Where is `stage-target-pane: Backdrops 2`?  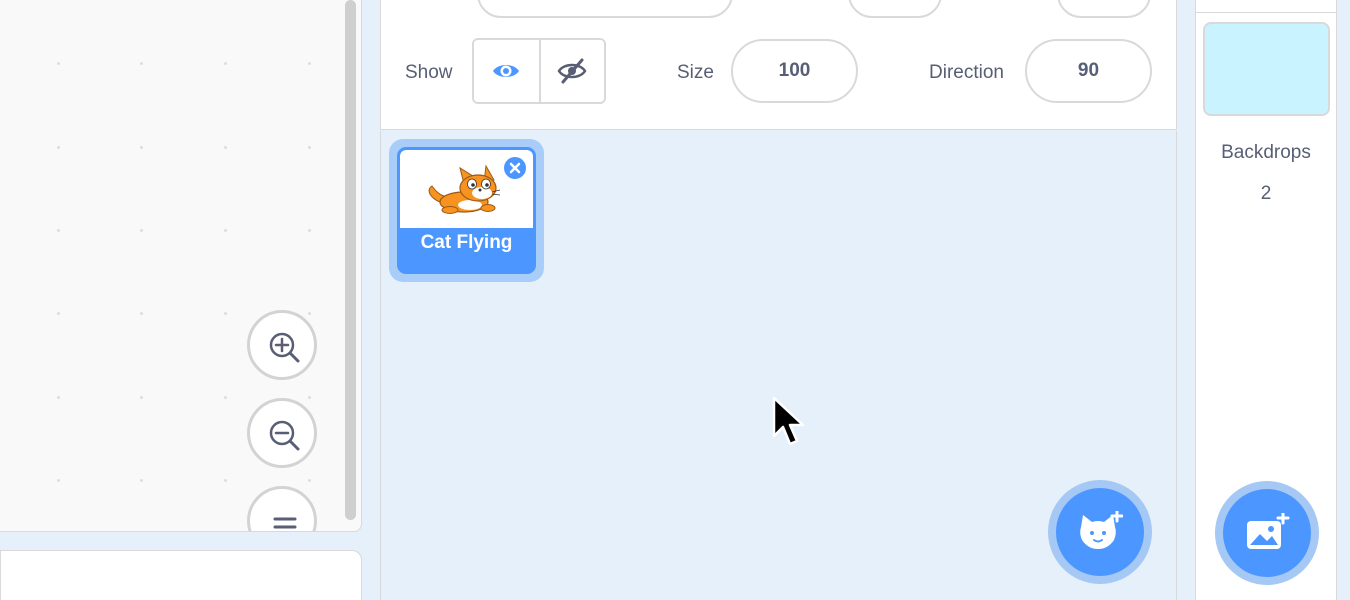
stage-target-pane: Backdrops 2 is located at coordinates (1266, 300).